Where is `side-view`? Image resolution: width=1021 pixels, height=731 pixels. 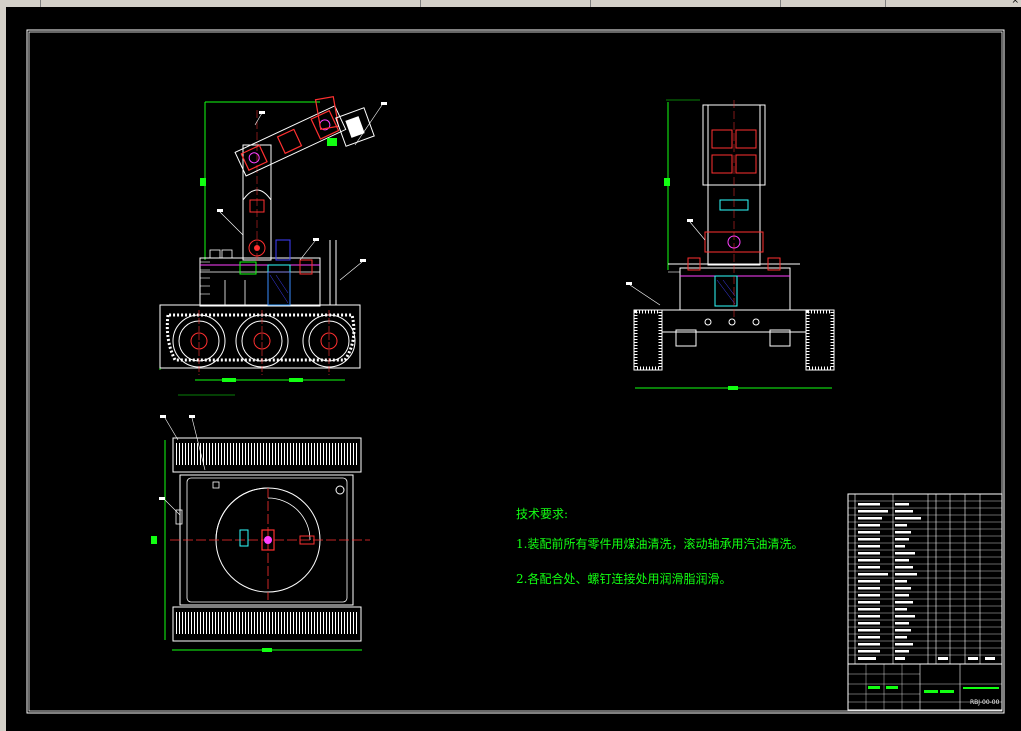 side-view is located at coordinates (730, 244).